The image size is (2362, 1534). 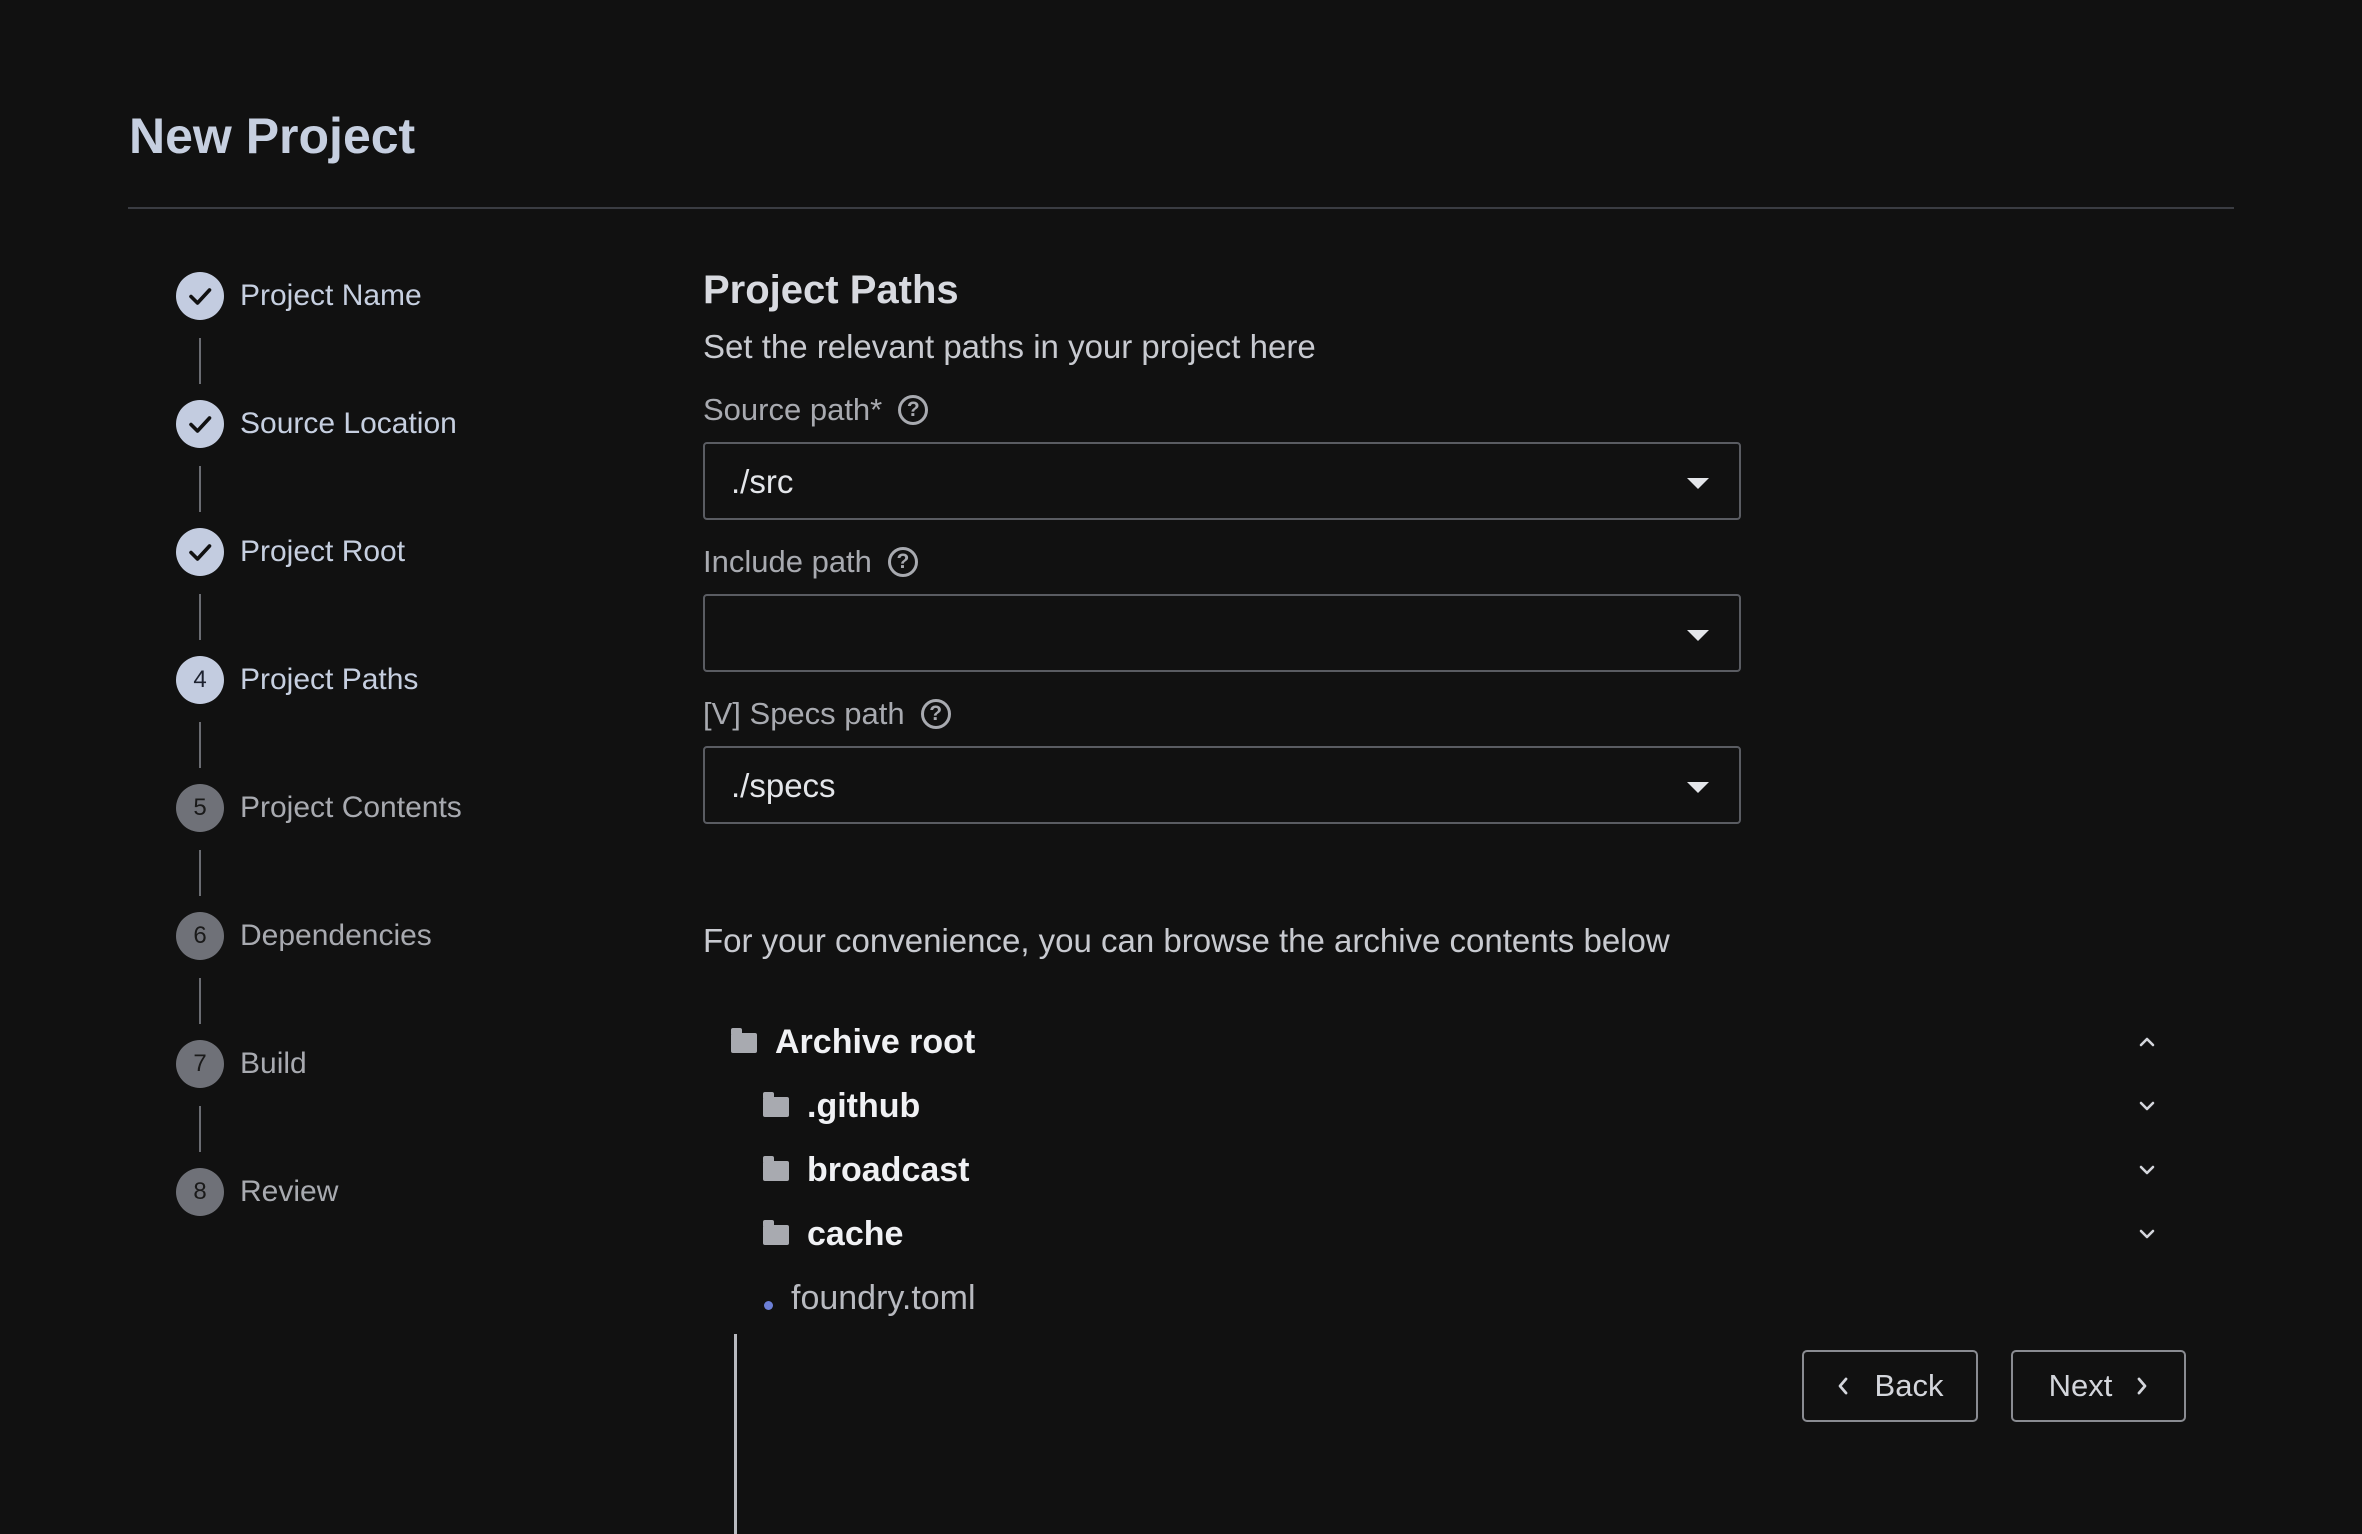 What do you see at coordinates (1433, 1171) in the screenshot?
I see `tree-item-broadcast: broadcast` at bounding box center [1433, 1171].